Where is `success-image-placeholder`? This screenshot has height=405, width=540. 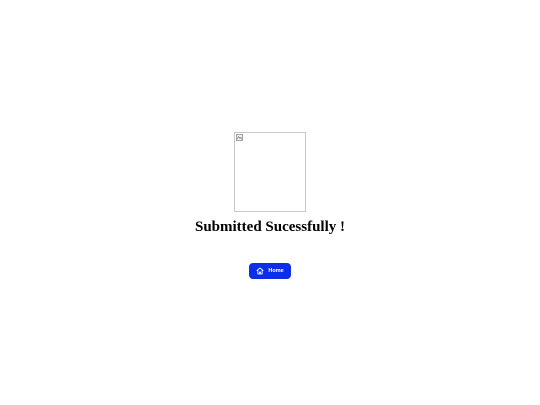 success-image-placeholder is located at coordinates (270, 172).